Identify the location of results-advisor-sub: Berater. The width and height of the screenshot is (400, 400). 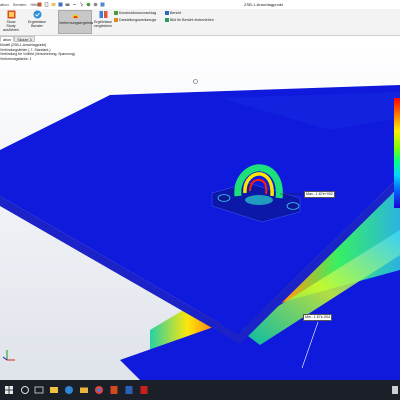
(37, 26).